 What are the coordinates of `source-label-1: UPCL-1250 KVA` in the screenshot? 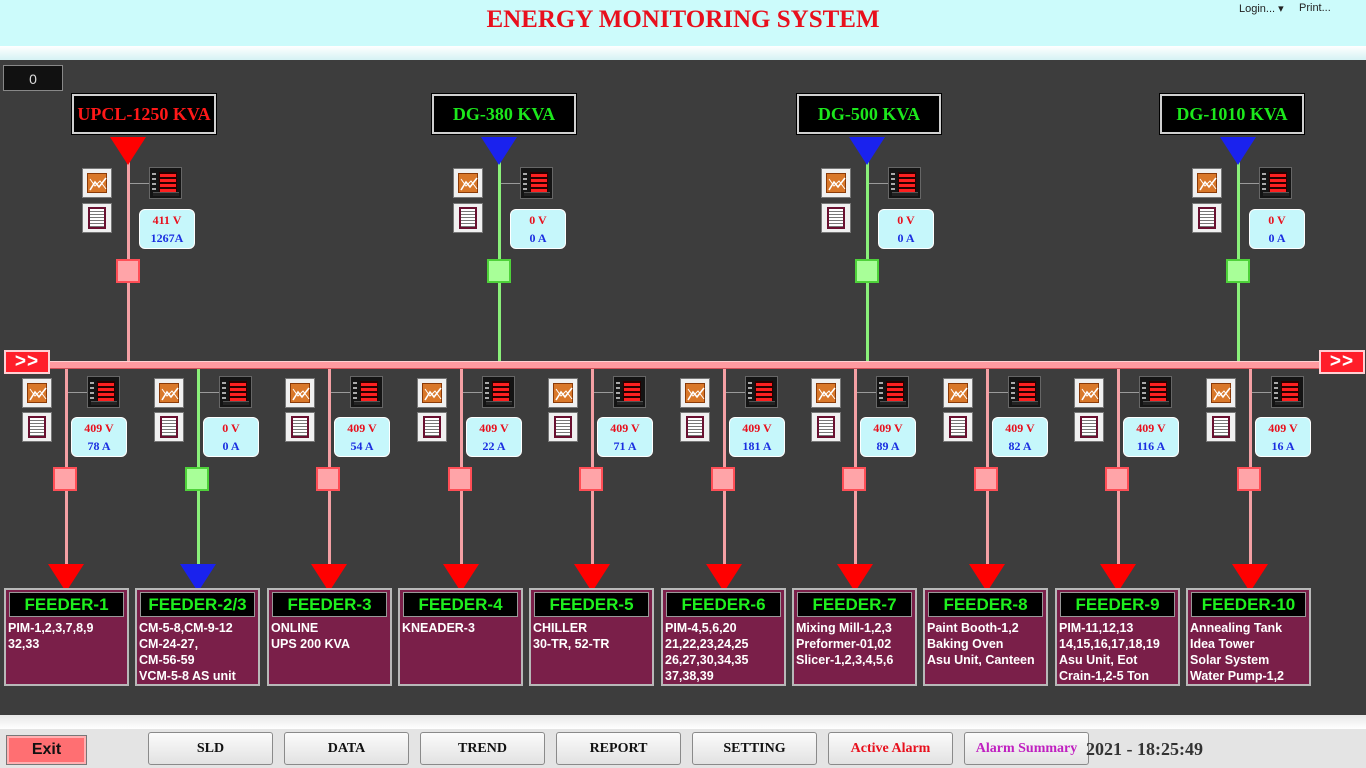 It's located at (144, 114).